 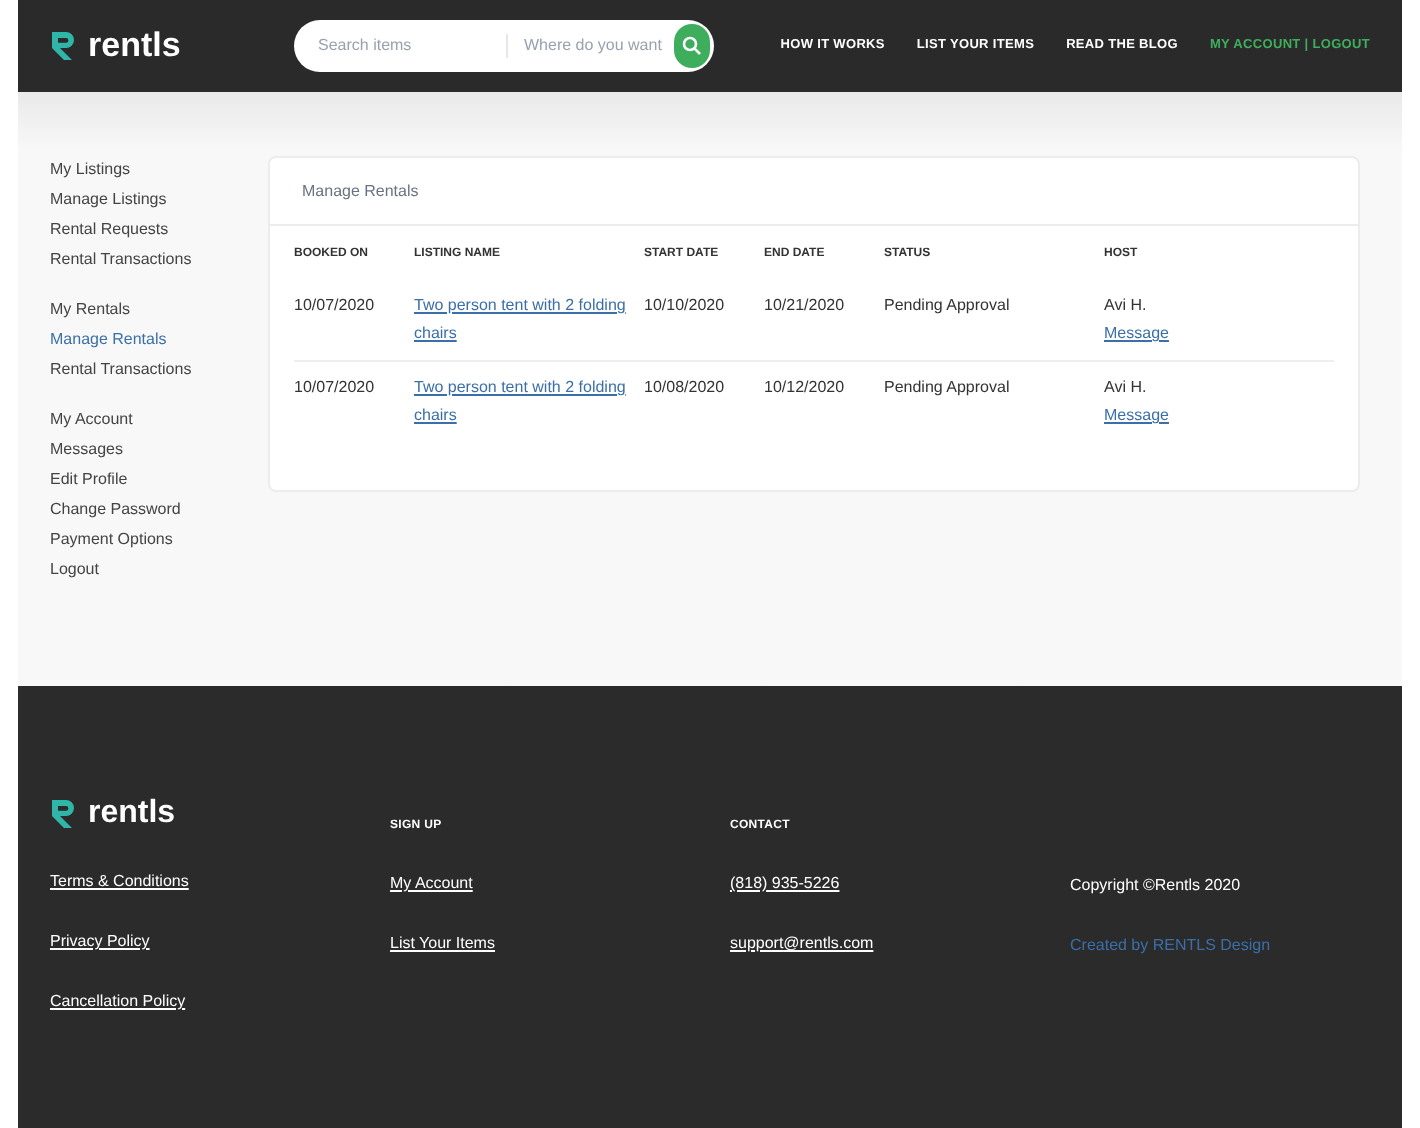 I want to click on location-field: Where do you want, so click(x=586, y=46).